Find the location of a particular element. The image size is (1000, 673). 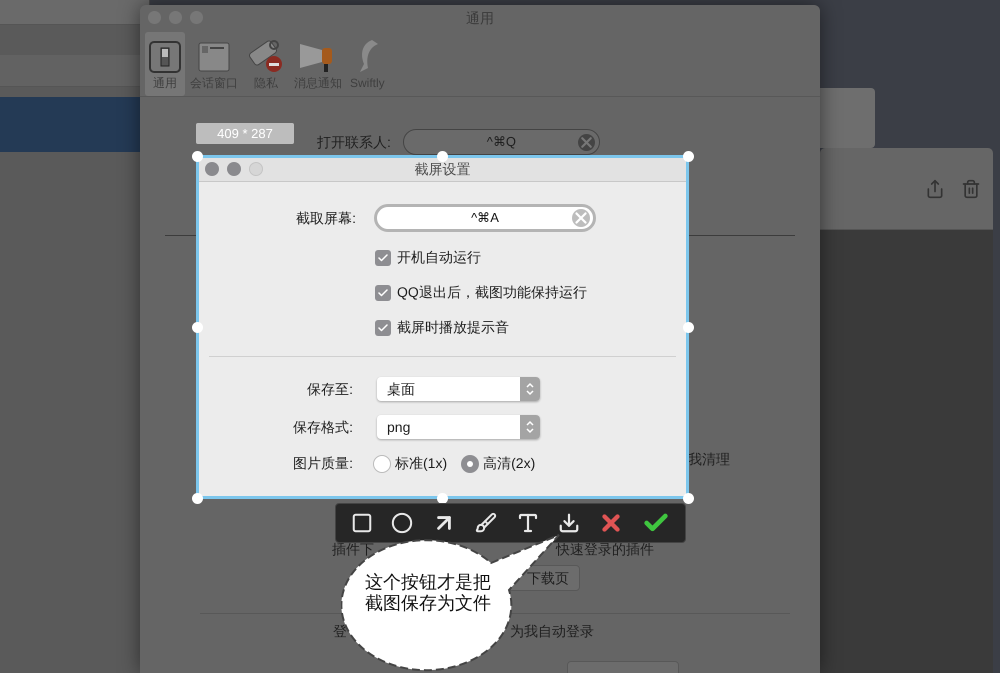

preferences-tab: 通用 is located at coordinates (165, 64).